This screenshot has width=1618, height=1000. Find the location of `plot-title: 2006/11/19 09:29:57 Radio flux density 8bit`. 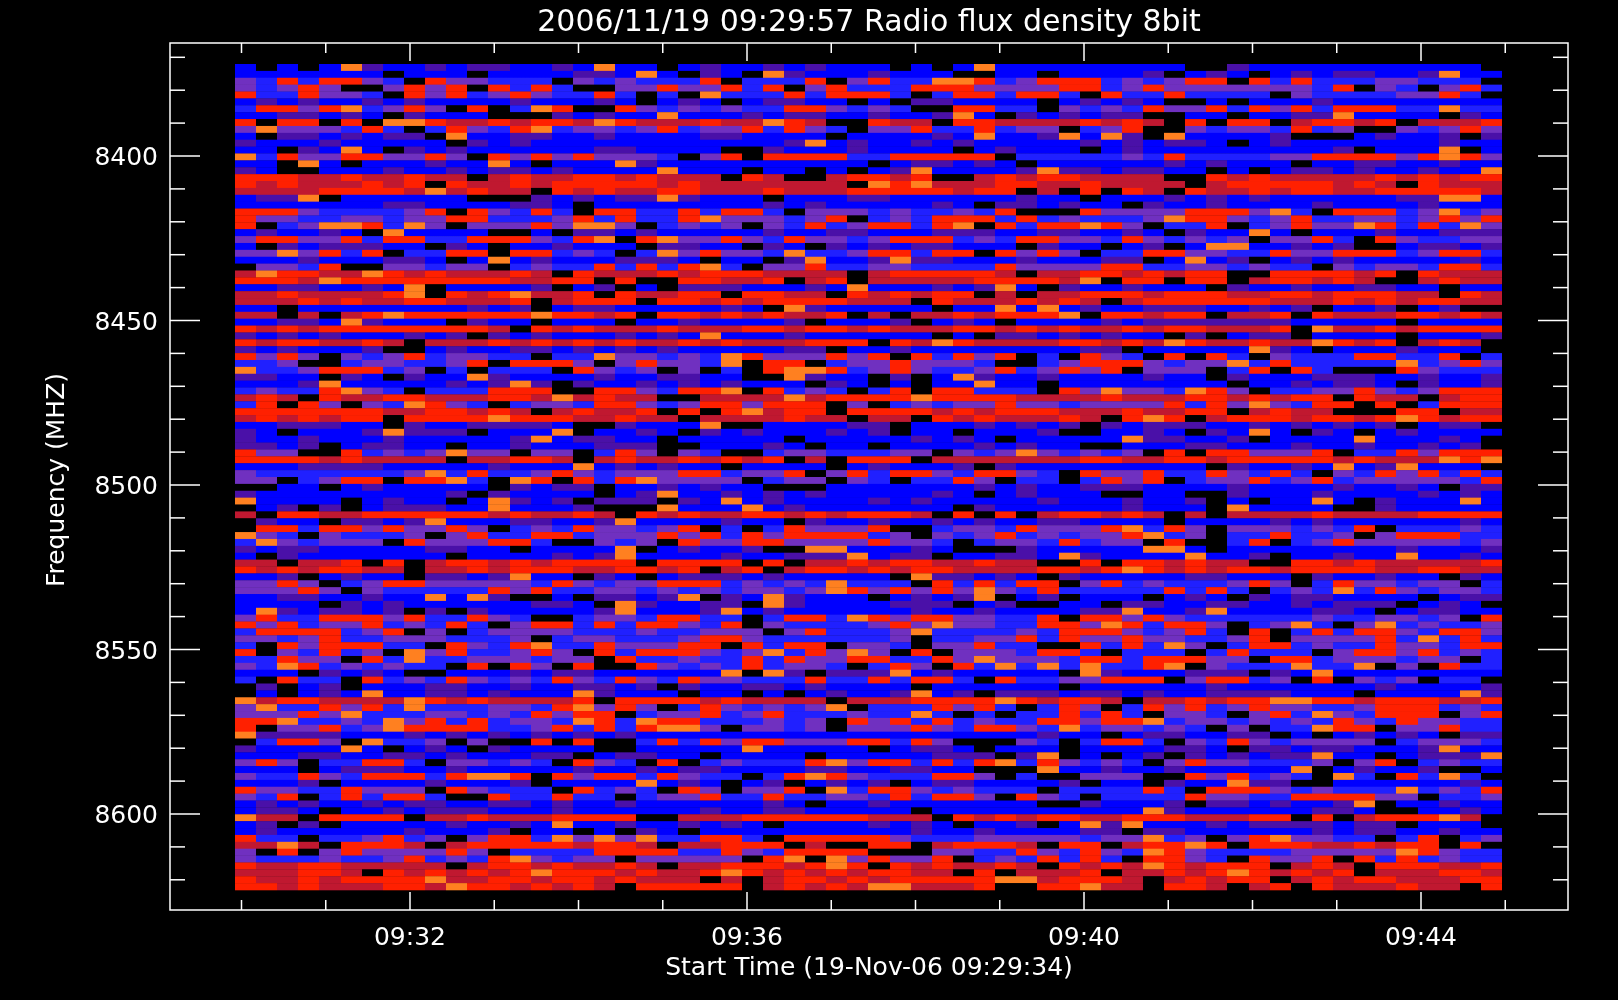

plot-title: 2006/11/19 09:29:57 Radio flux density 8bit is located at coordinates (869, 20).